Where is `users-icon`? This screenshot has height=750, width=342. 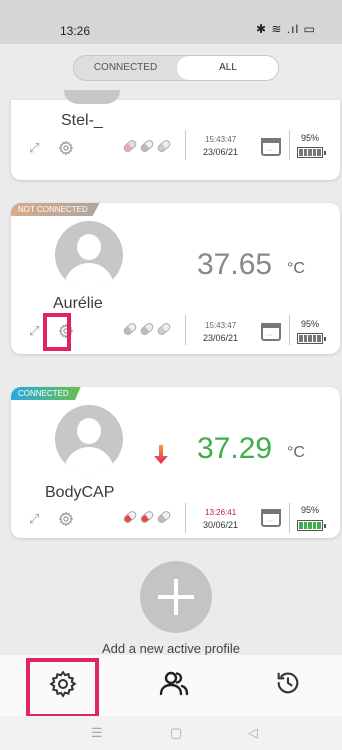
users-icon is located at coordinates (174, 684).